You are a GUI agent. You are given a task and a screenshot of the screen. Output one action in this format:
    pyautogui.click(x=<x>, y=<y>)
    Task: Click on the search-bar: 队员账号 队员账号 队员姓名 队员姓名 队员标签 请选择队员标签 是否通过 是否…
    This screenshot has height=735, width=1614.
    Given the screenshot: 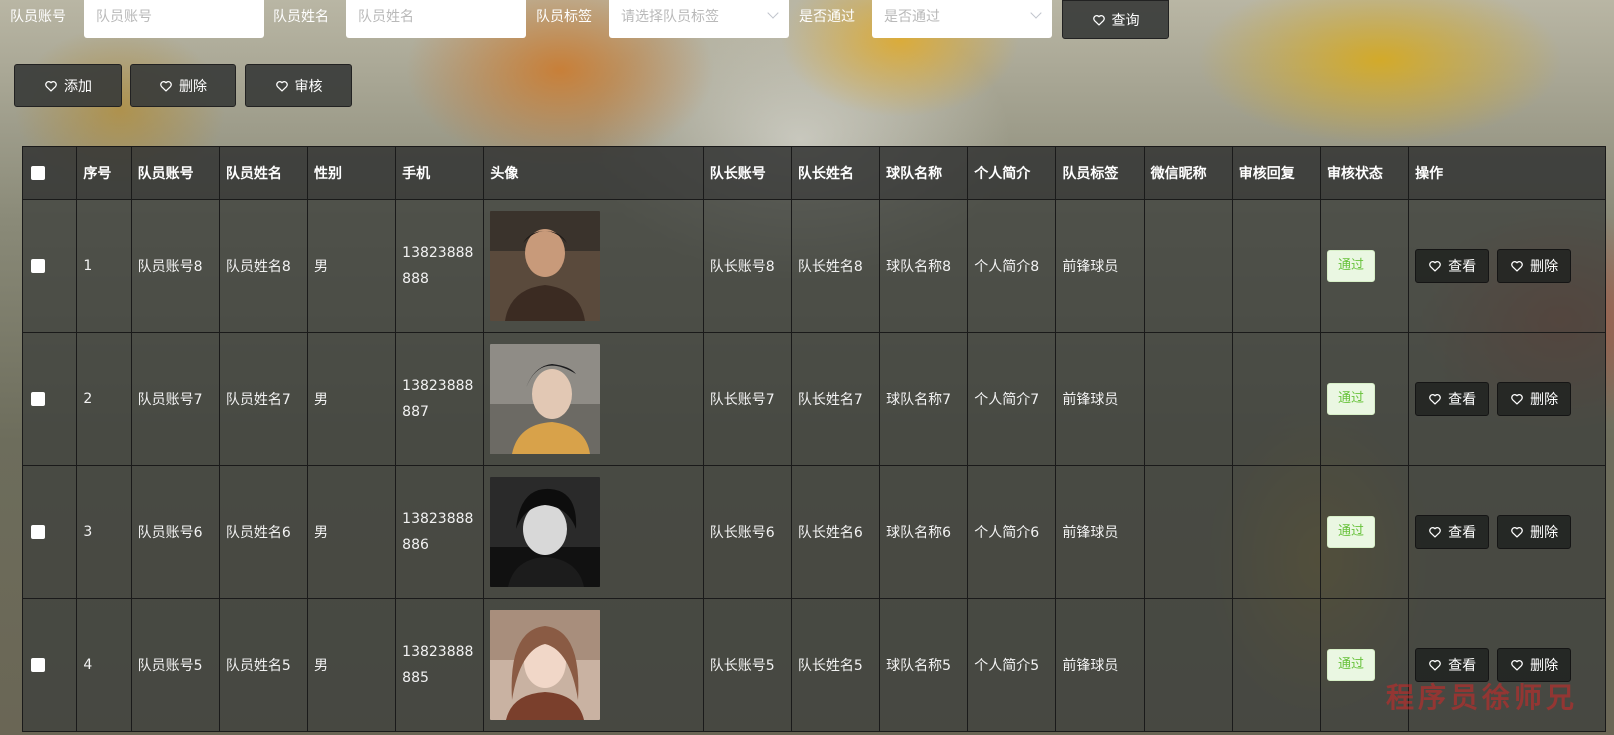 What is the action you would take?
    pyautogui.click(x=807, y=19)
    